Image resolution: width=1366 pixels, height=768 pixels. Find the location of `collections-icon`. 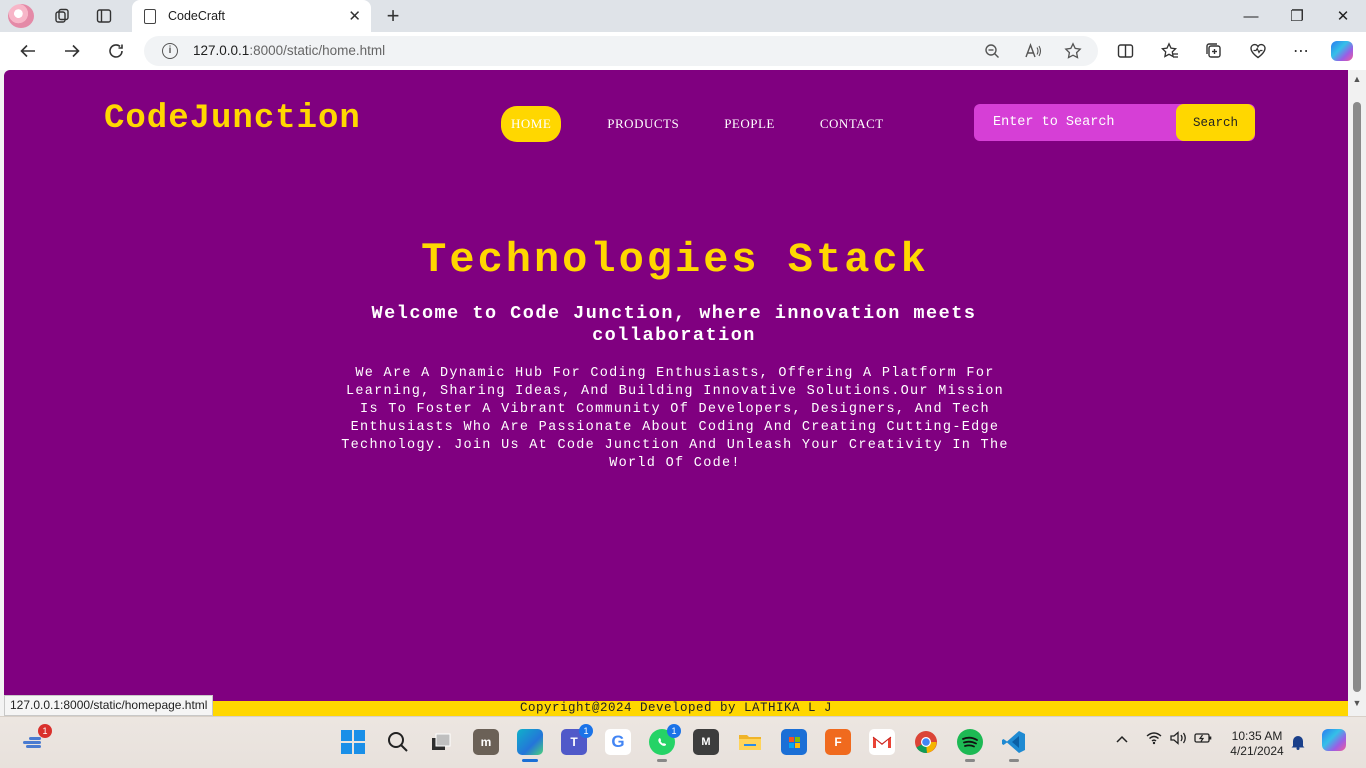

collections-icon is located at coordinates (1214, 51).